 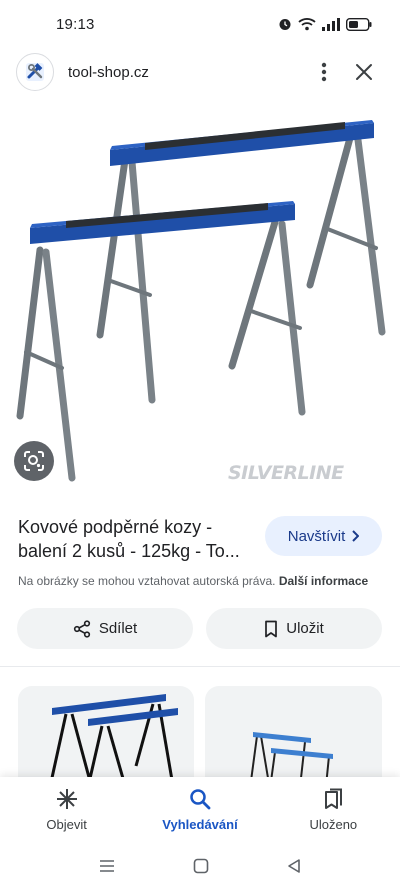 I want to click on nav-discover-label: Objevit, so click(x=66, y=824).